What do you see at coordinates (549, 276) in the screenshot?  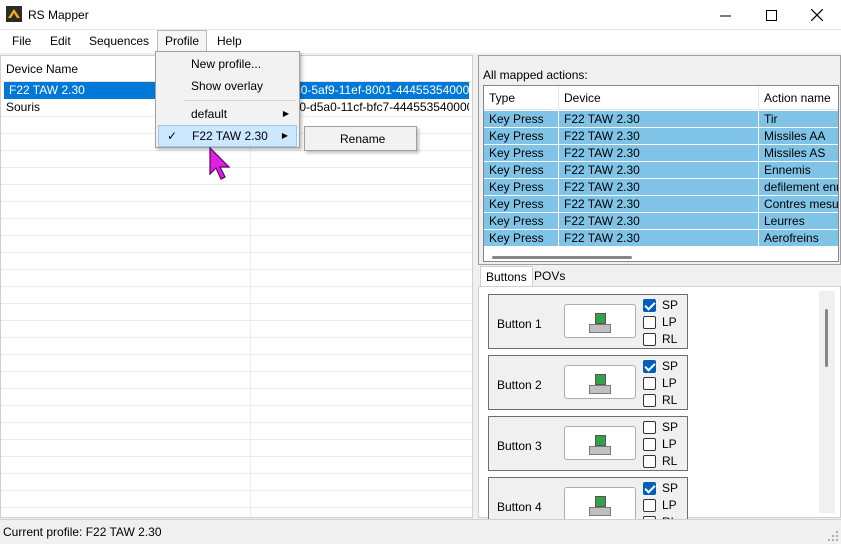 I see `tab-povs: POVs` at bounding box center [549, 276].